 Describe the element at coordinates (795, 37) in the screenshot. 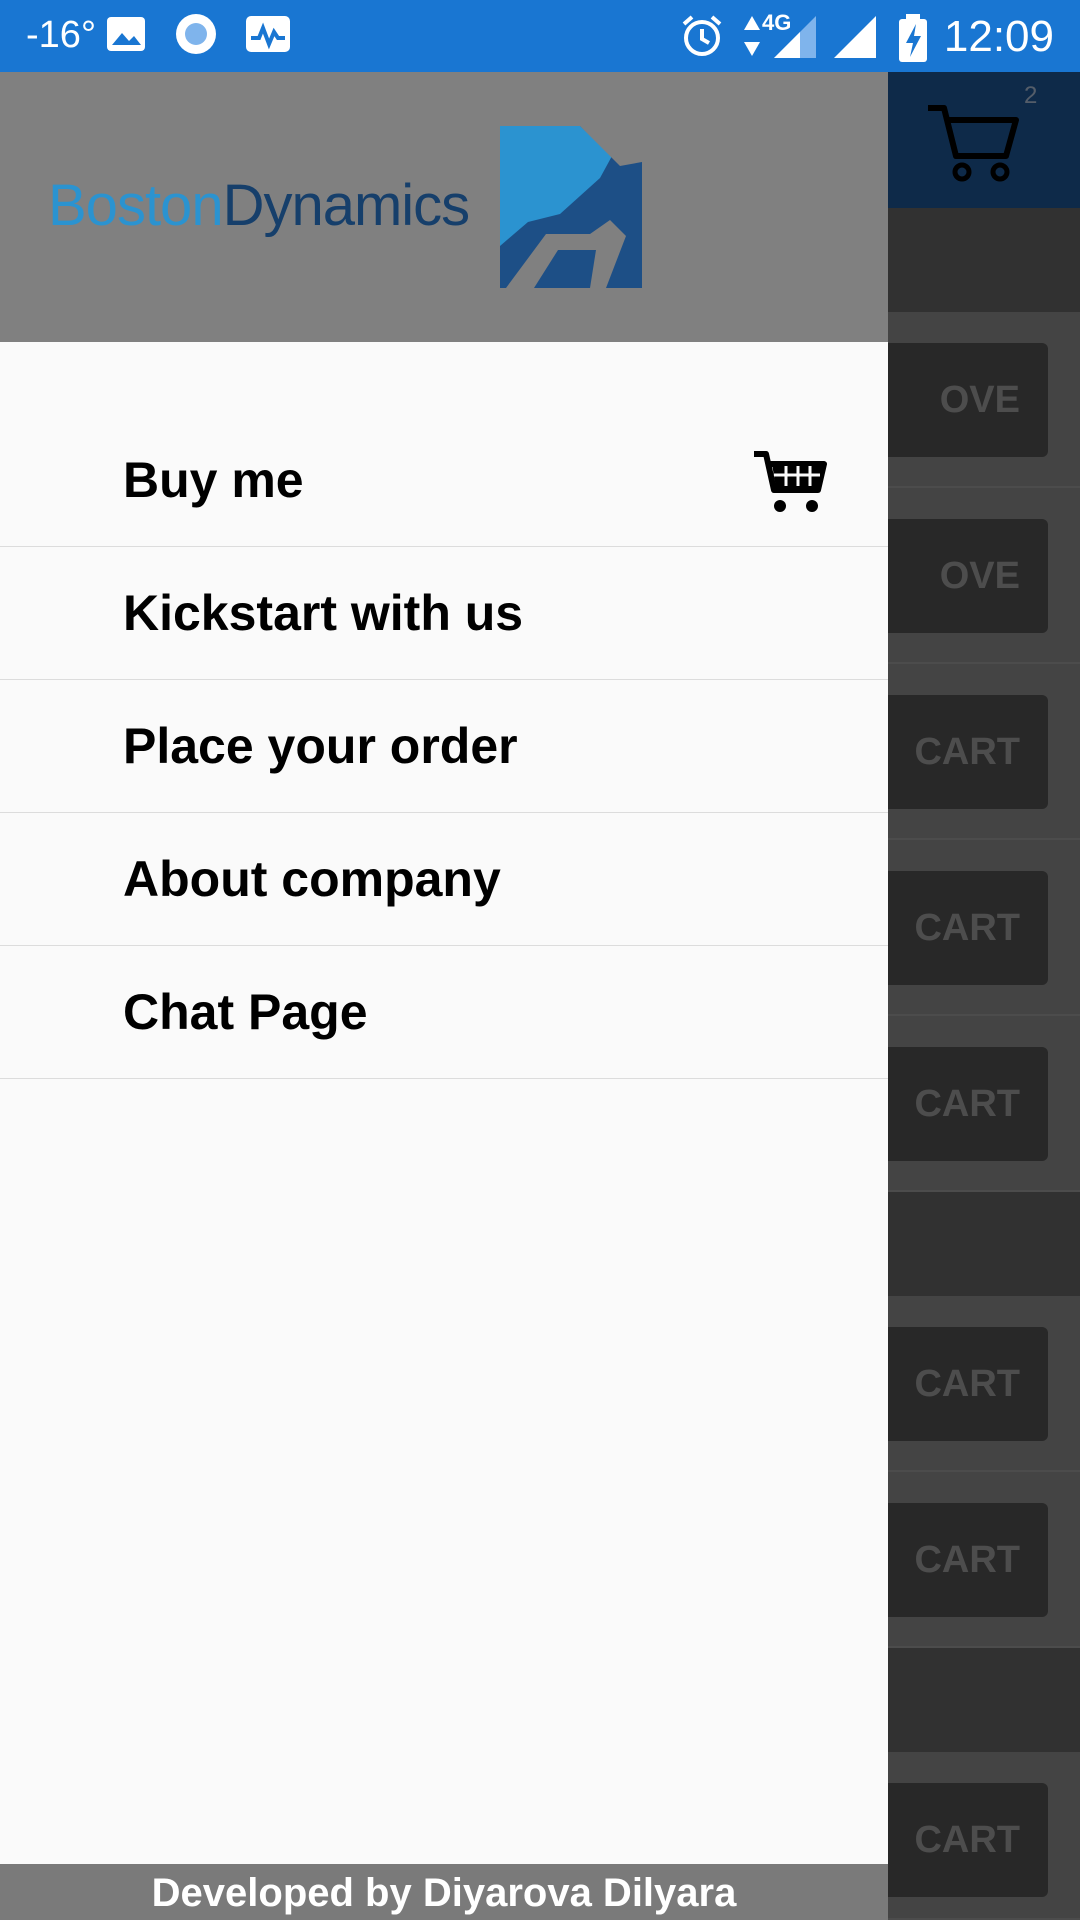

I see `signal-icon` at that location.